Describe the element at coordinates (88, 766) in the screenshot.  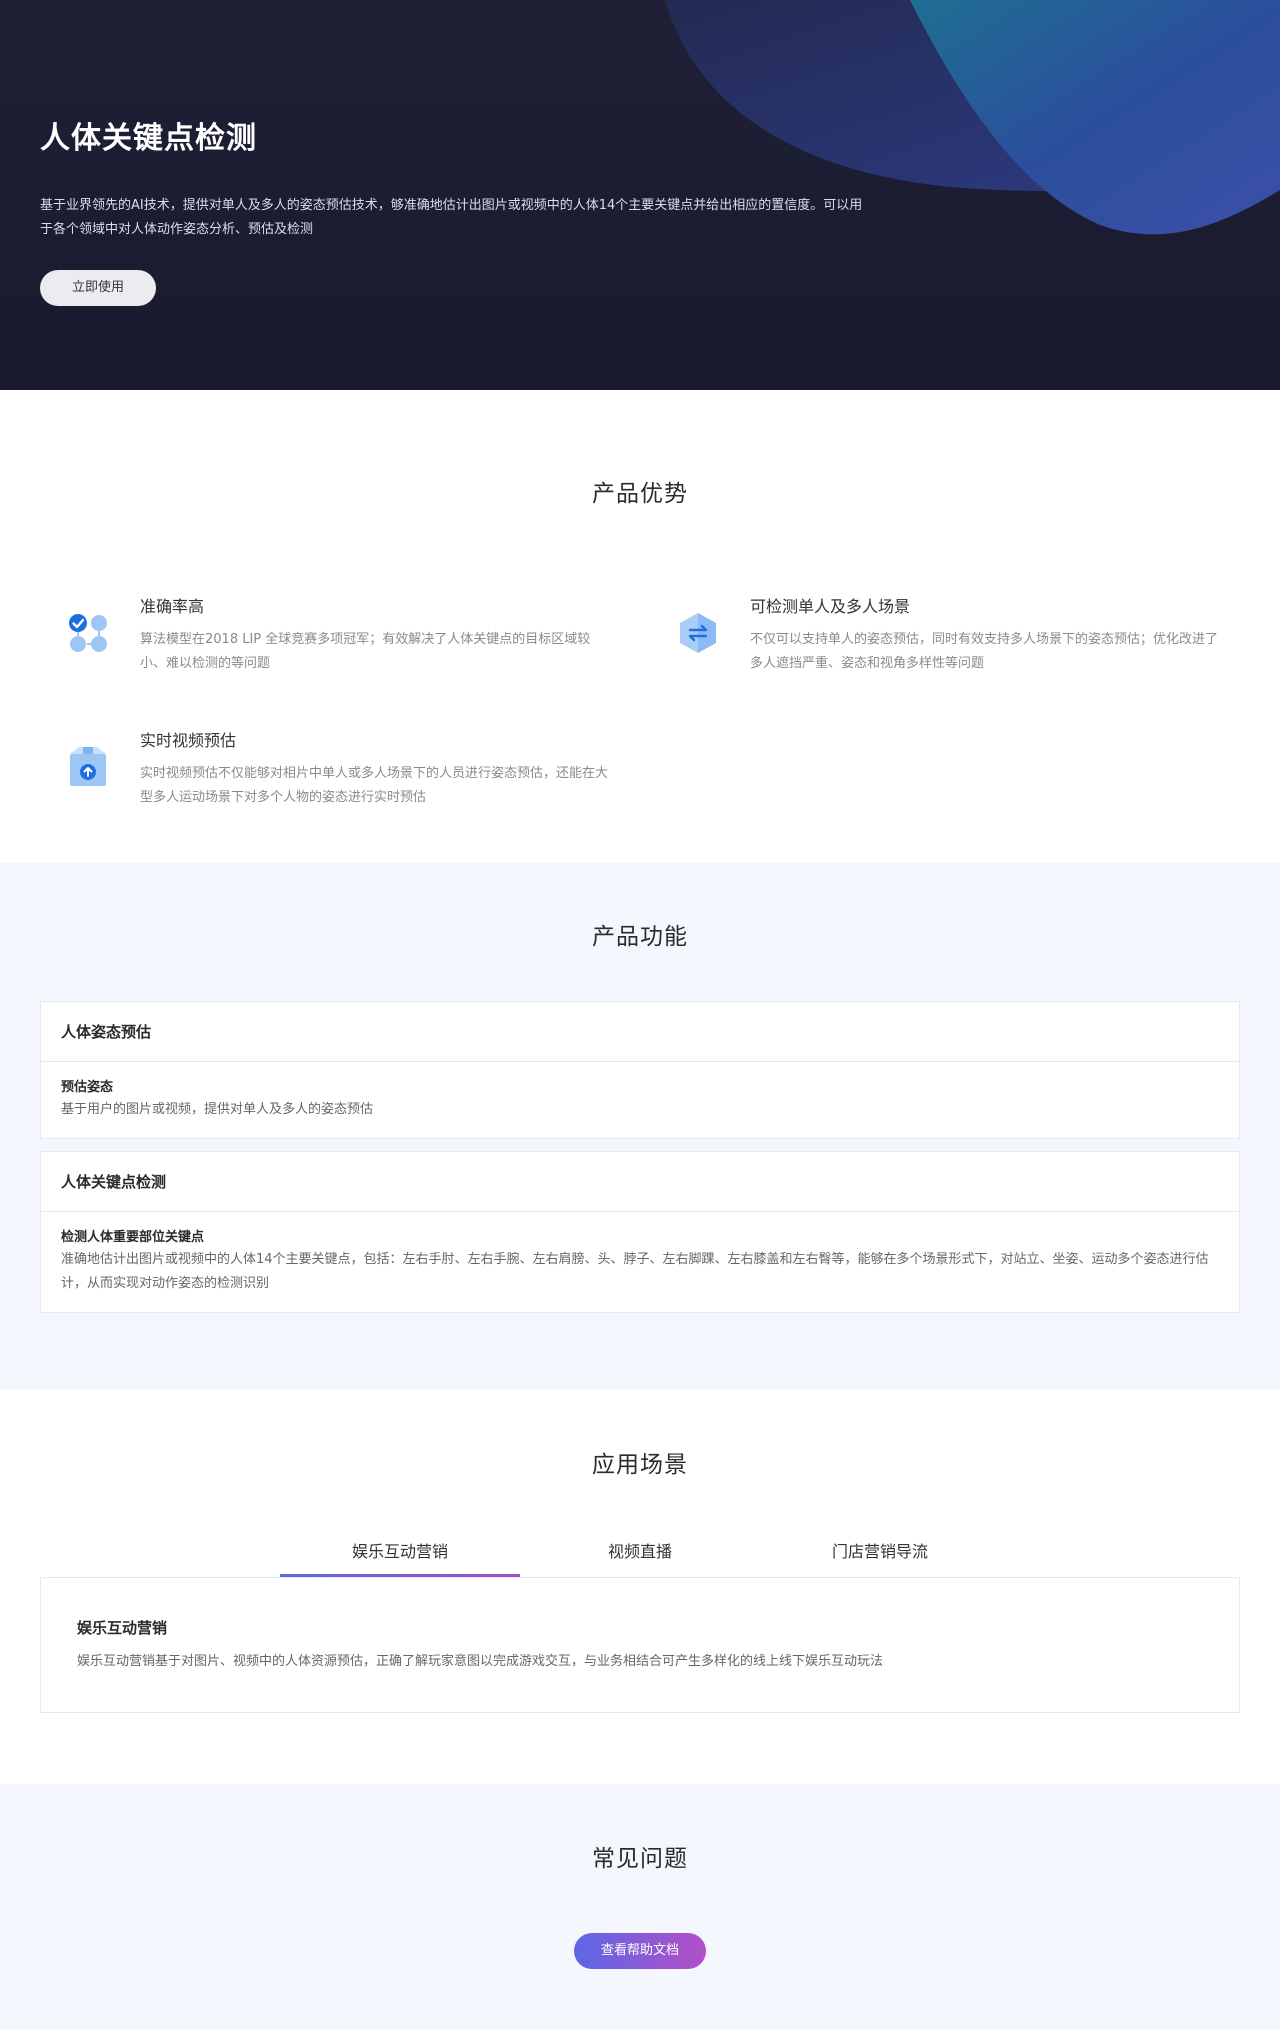
I see `upload-box-icon` at that location.